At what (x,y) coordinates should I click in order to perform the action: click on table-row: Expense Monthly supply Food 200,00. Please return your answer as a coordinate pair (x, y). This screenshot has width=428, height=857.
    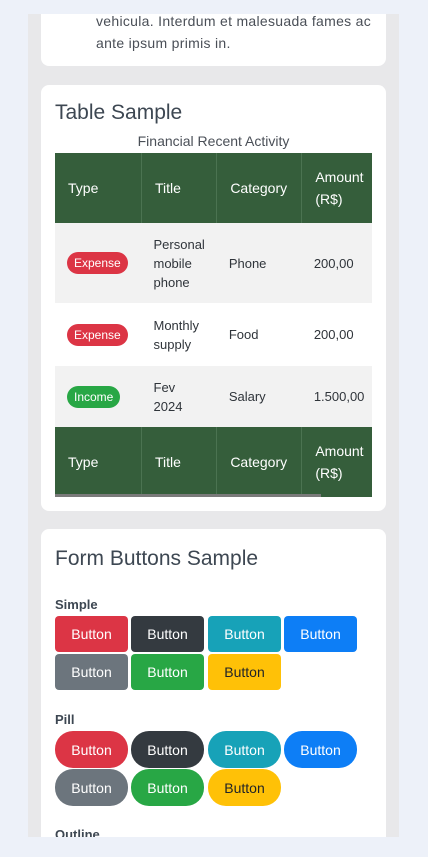
    Looking at the image, I should click on (213, 334).